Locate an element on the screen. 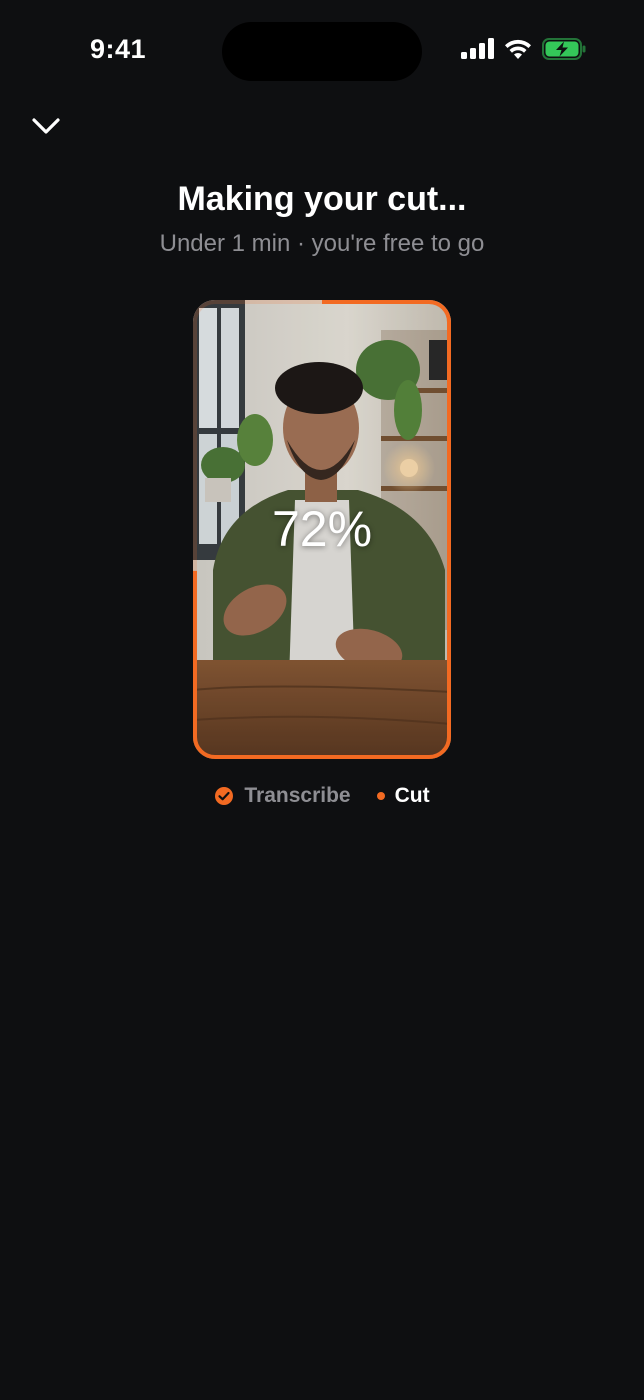  dismiss-button is located at coordinates (46, 126).